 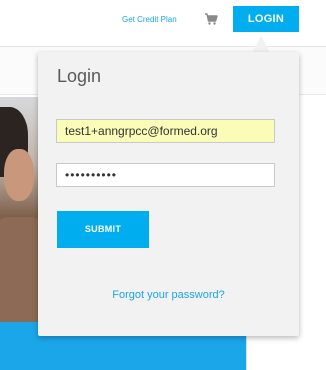 I want to click on forgot-password-link: Forgot your password?, so click(x=168, y=295).